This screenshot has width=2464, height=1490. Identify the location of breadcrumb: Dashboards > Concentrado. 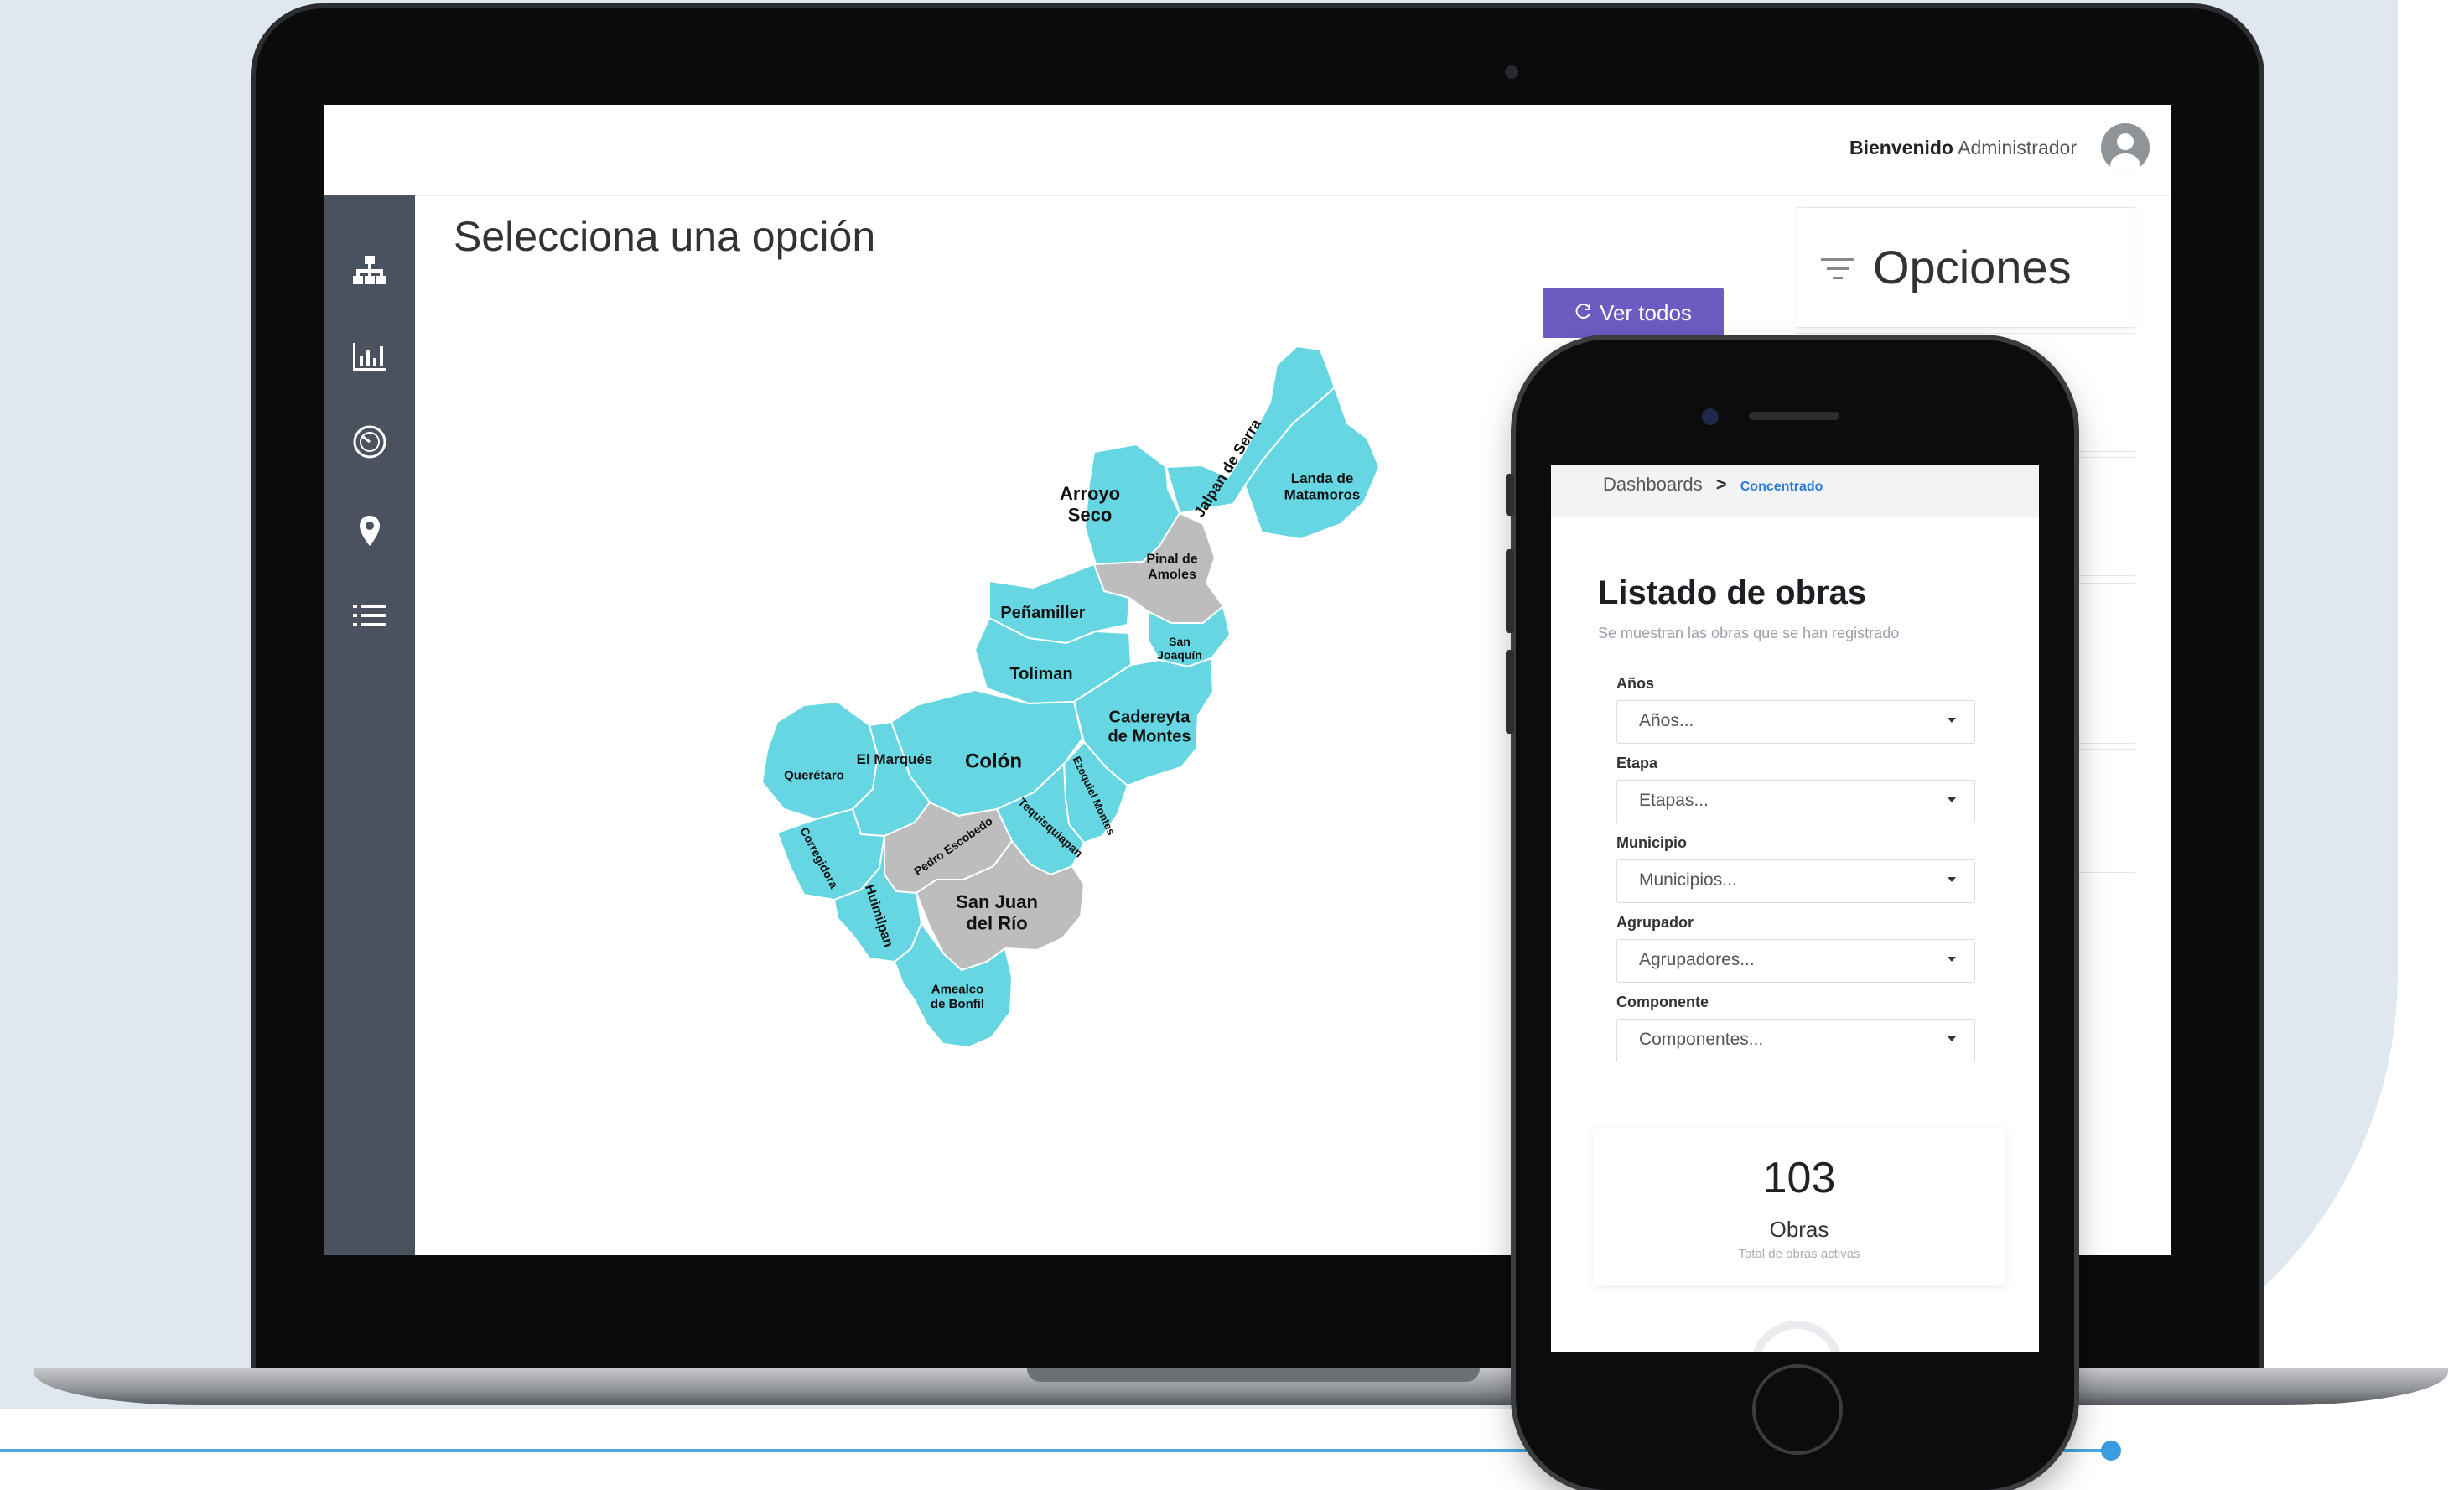
(1795, 491).